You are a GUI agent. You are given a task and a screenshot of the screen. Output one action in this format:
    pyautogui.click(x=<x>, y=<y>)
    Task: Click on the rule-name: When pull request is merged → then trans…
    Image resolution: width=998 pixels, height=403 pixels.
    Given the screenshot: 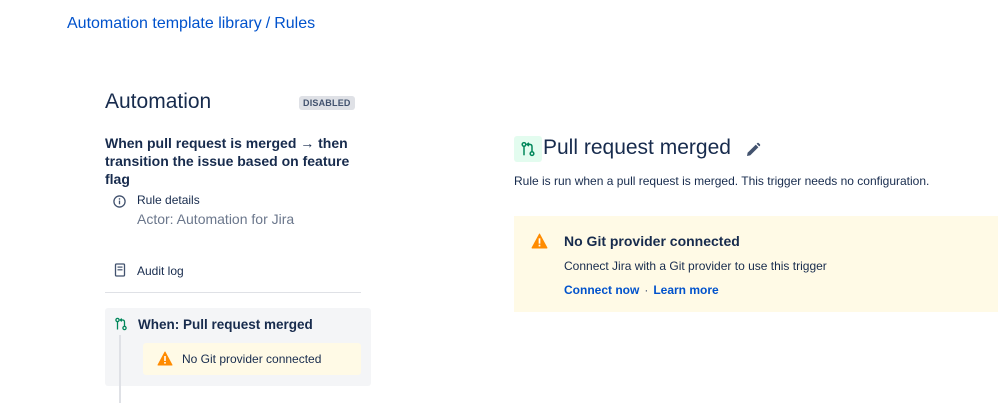 What is the action you would take?
    pyautogui.click(x=230, y=161)
    